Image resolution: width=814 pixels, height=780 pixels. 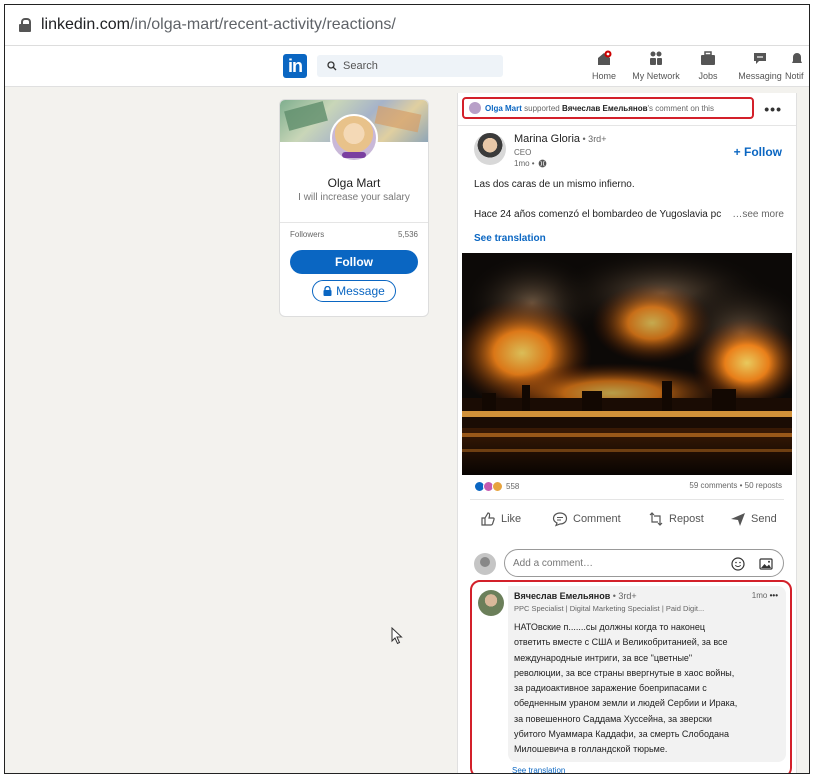 I want to click on emoji-icon, so click(x=738, y=564).